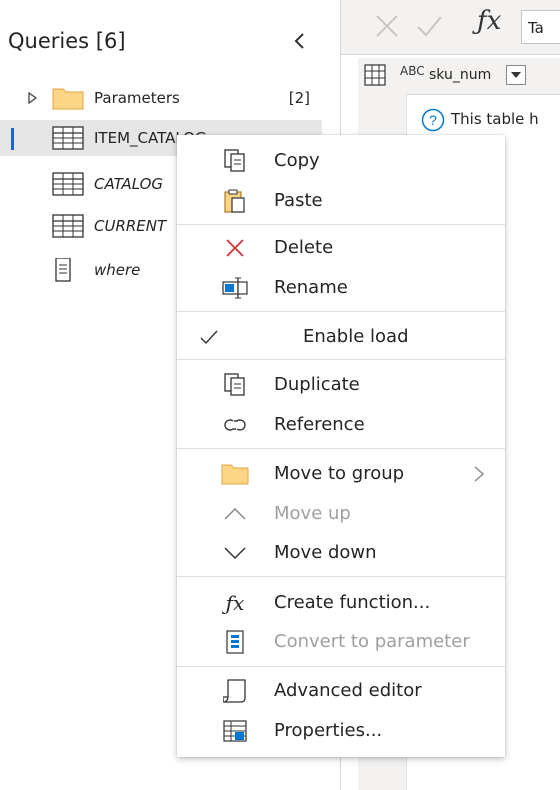 The width and height of the screenshot is (560, 790). I want to click on query-label: where, so click(117, 270).